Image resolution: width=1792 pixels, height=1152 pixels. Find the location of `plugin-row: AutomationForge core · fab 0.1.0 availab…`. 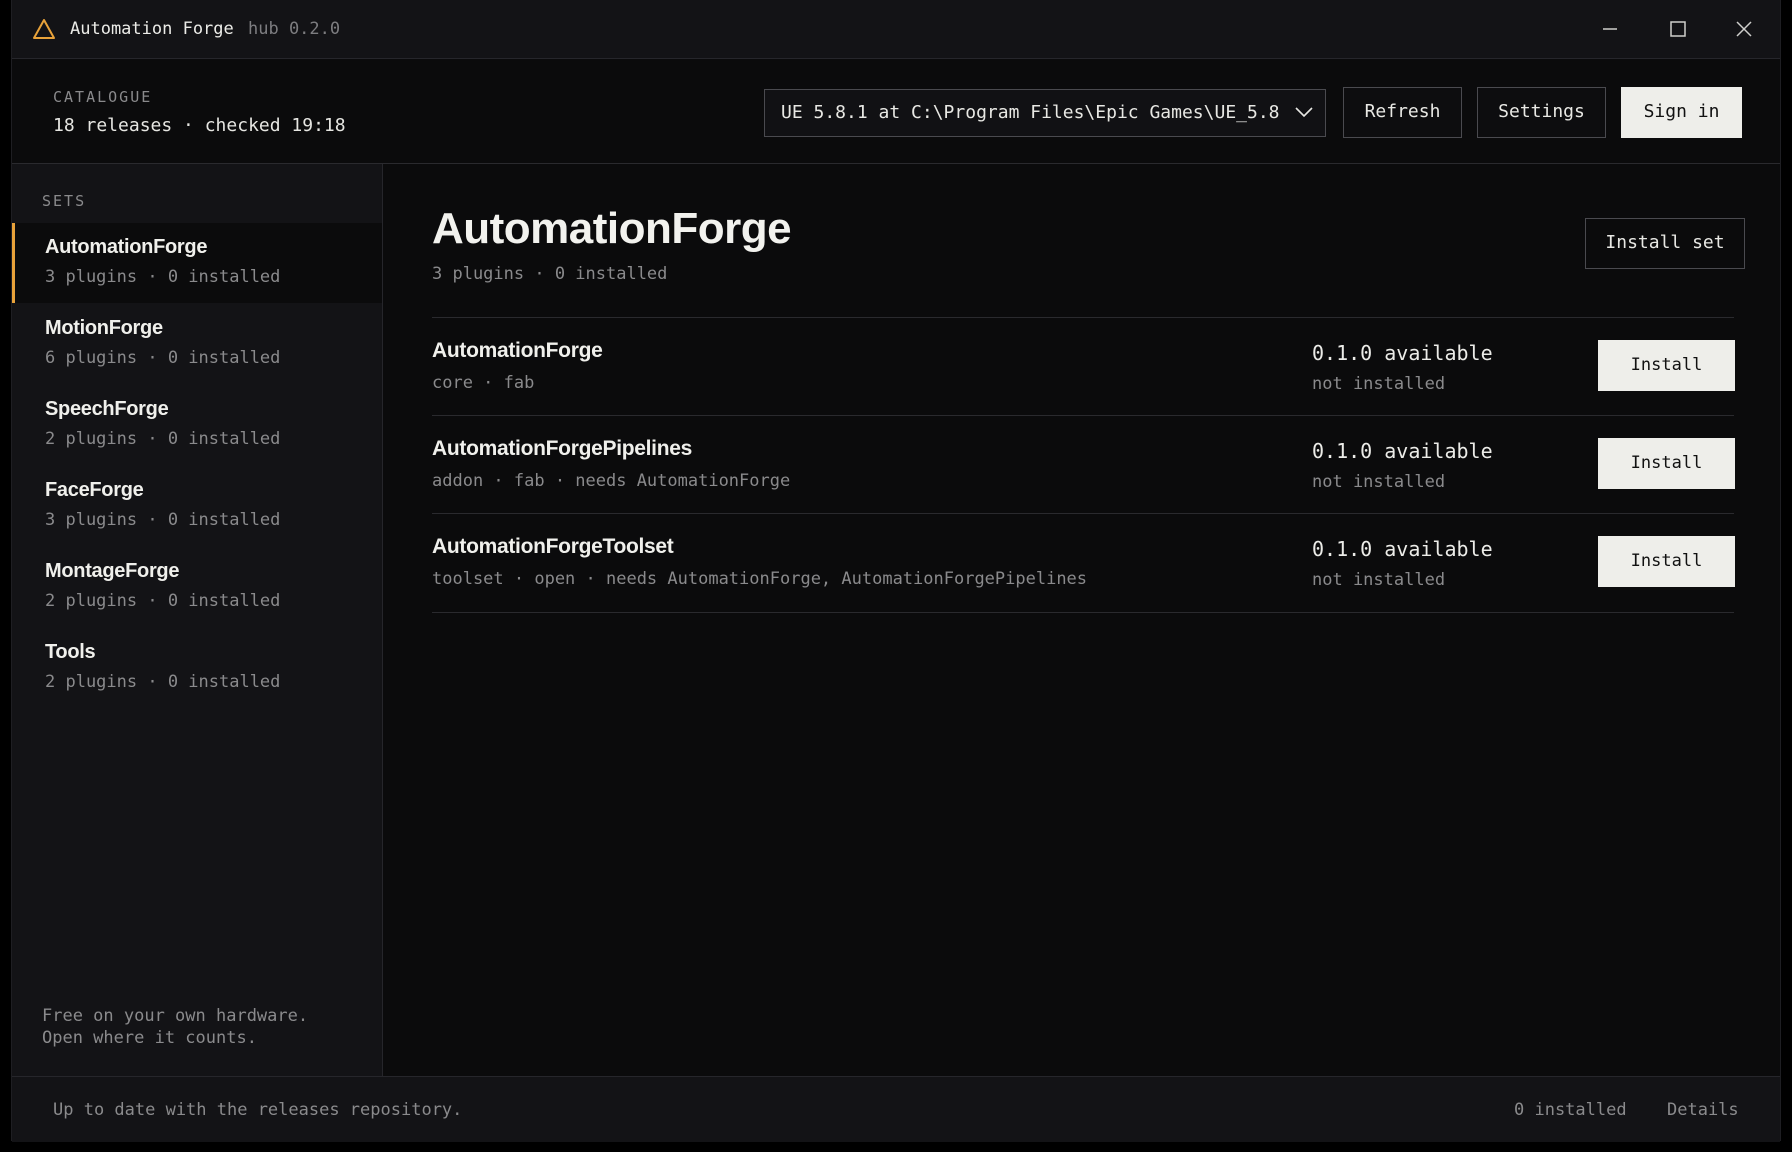

plugin-row: AutomationForge core · fab 0.1.0 availab… is located at coordinates (1083, 366).